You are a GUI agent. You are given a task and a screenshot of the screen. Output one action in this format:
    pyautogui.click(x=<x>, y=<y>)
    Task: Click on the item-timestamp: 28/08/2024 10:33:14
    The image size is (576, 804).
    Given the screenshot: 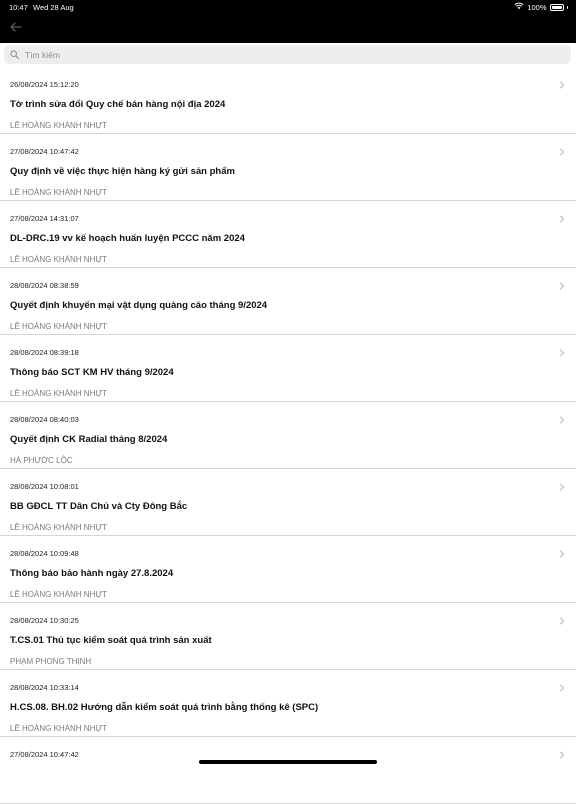 What is the action you would take?
    pyautogui.click(x=44, y=687)
    